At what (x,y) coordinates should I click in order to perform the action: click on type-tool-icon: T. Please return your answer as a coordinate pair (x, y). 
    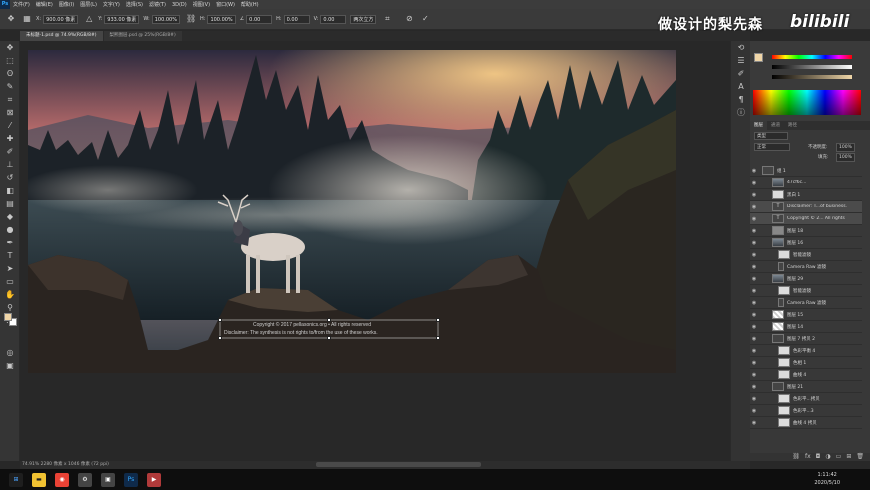
    Looking at the image, I should click on (10, 256).